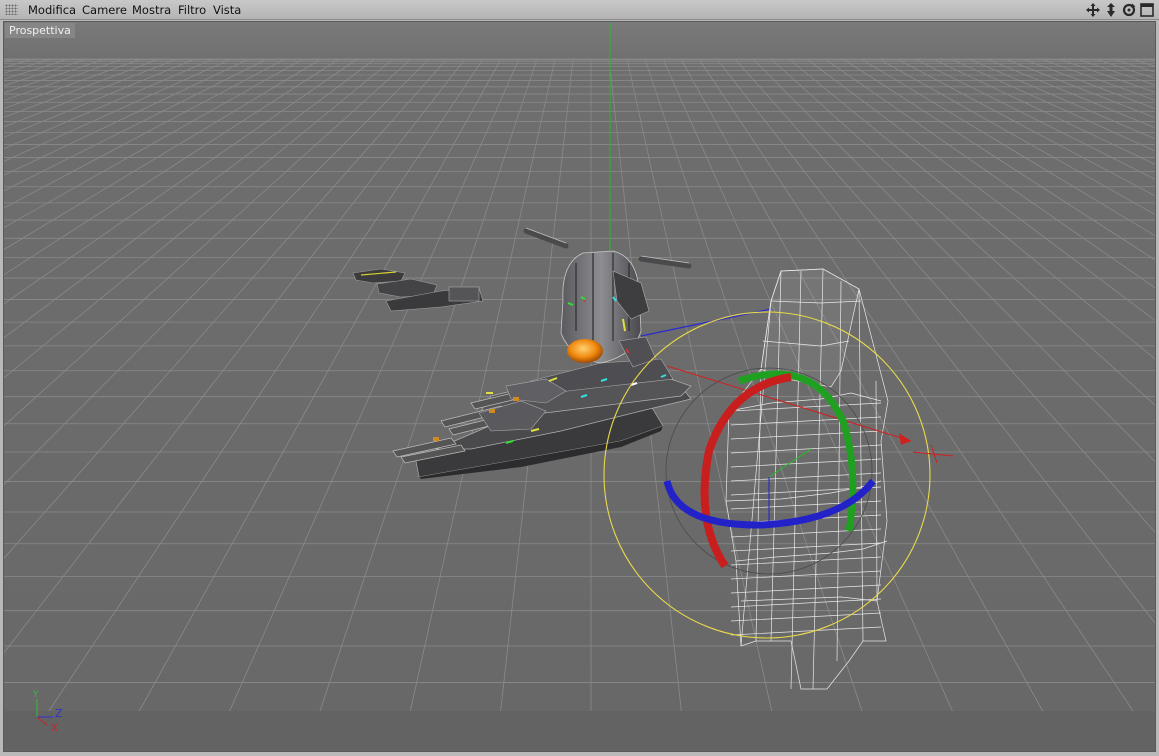  Describe the element at coordinates (579, 731) in the screenshot. I see `viewport-bottom-band` at that location.